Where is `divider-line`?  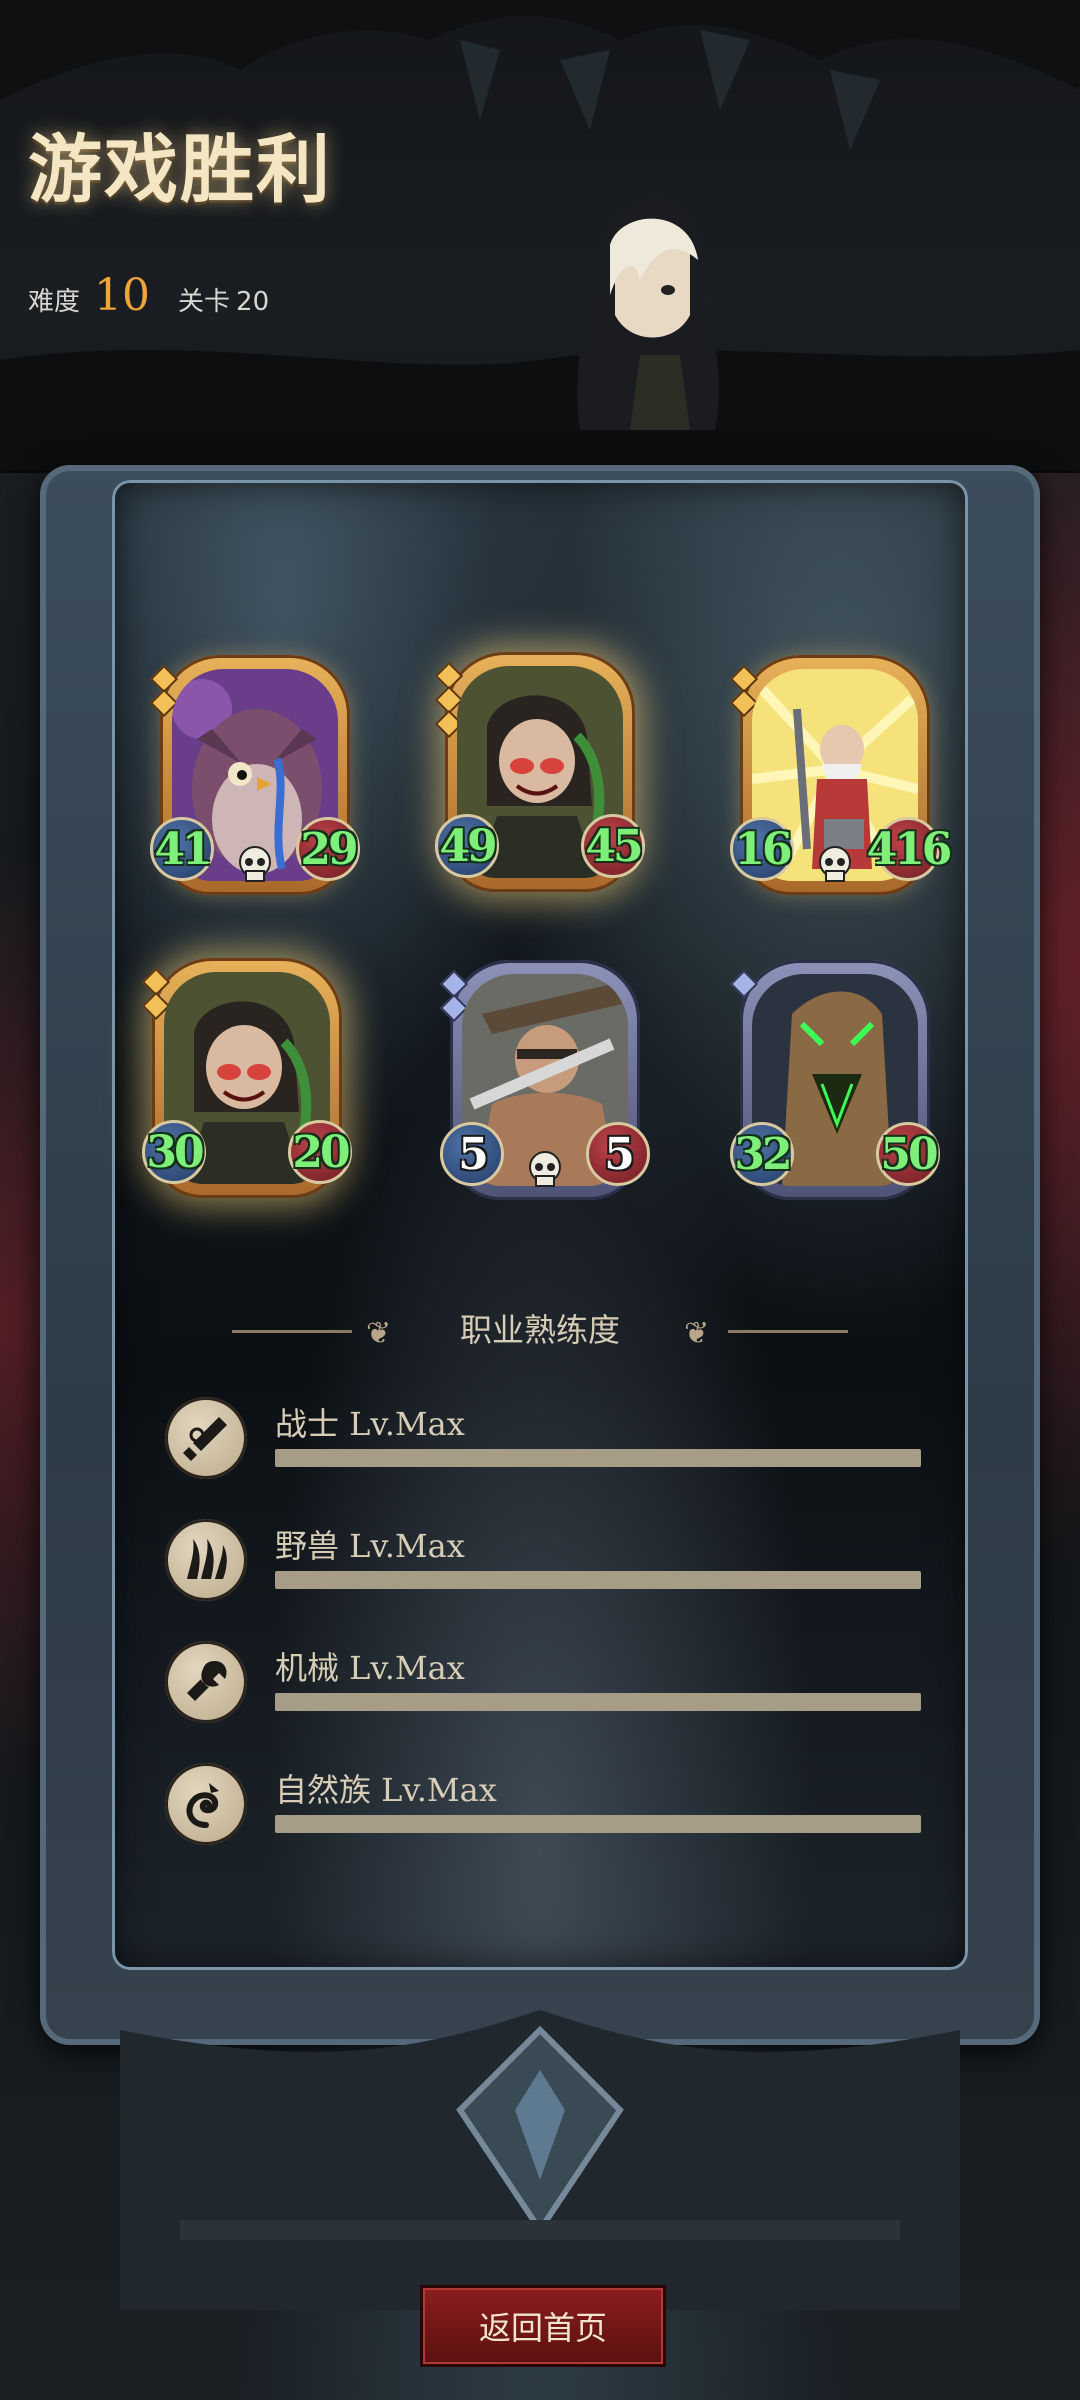 divider-line is located at coordinates (788, 1331).